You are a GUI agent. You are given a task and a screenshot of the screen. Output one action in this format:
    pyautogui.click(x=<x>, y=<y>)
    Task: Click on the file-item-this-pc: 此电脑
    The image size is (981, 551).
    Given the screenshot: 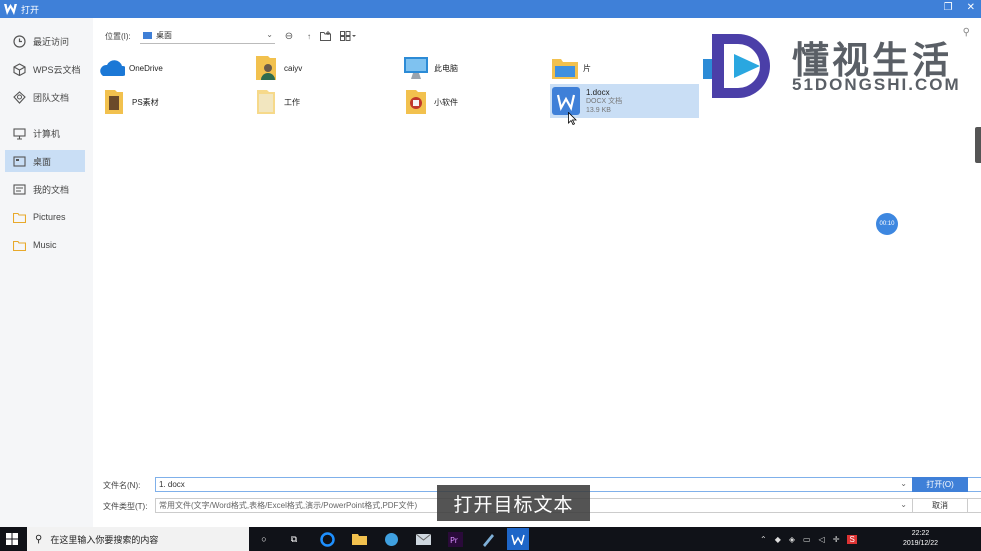 What is the action you would take?
    pyautogui.click(x=472, y=68)
    